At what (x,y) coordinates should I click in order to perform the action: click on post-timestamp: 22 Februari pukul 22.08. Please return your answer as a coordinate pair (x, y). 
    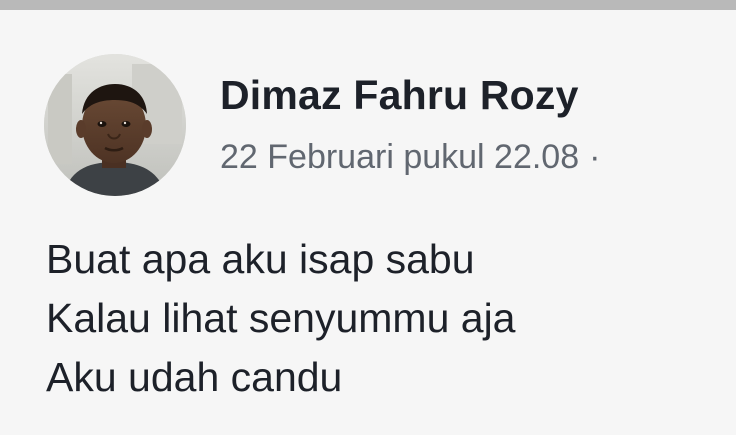
    Looking at the image, I should click on (399, 157).